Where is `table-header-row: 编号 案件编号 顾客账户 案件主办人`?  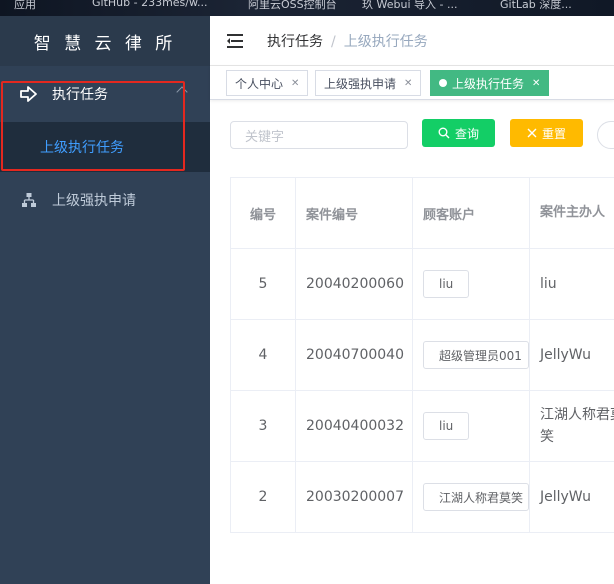
table-header-row: 编号 案件编号 顾客账户 案件主办人 is located at coordinates (422, 213).